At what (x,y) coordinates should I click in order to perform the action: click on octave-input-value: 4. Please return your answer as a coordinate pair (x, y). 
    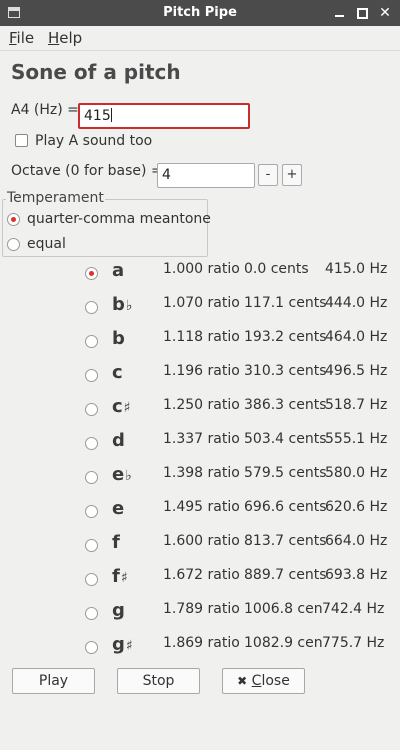
    Looking at the image, I should click on (166, 175).